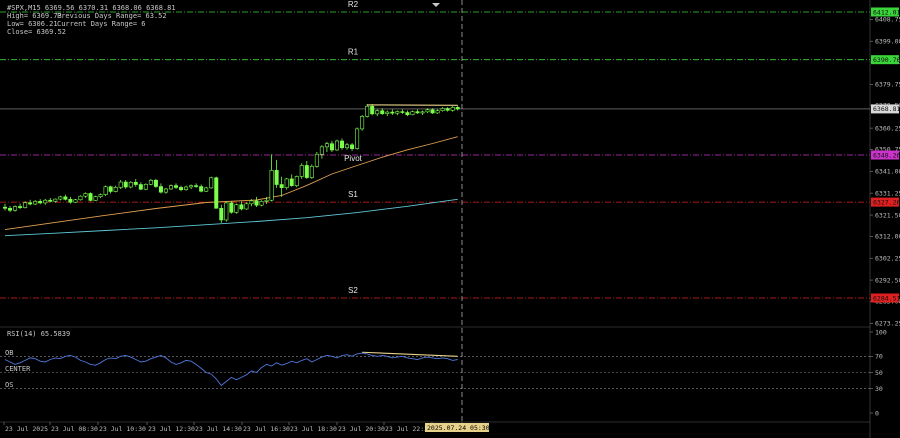  What do you see at coordinates (38, 334) in the screenshot?
I see `rsi-label: RSI(14) 65.5839` at bounding box center [38, 334].